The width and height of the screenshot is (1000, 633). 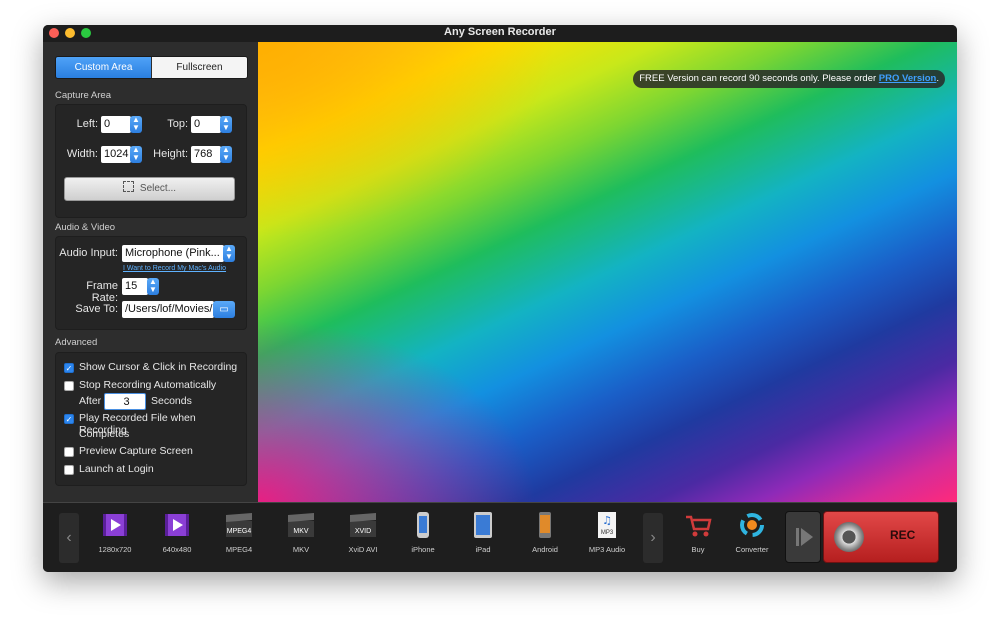 What do you see at coordinates (301, 549) in the screenshot?
I see `format-label: MKV` at bounding box center [301, 549].